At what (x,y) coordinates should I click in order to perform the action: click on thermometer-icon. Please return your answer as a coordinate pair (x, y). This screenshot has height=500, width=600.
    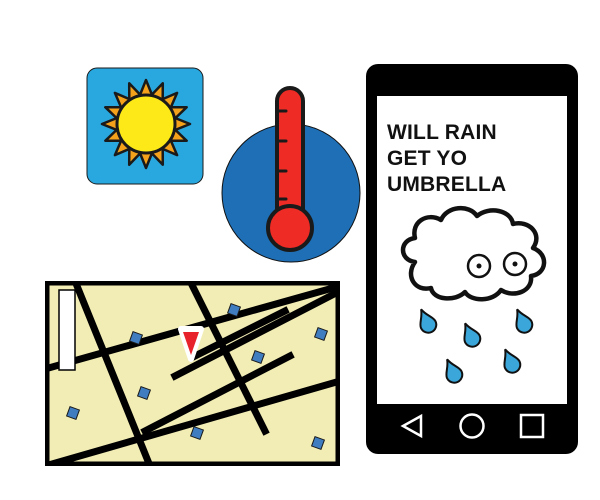
    Looking at the image, I should click on (291, 174).